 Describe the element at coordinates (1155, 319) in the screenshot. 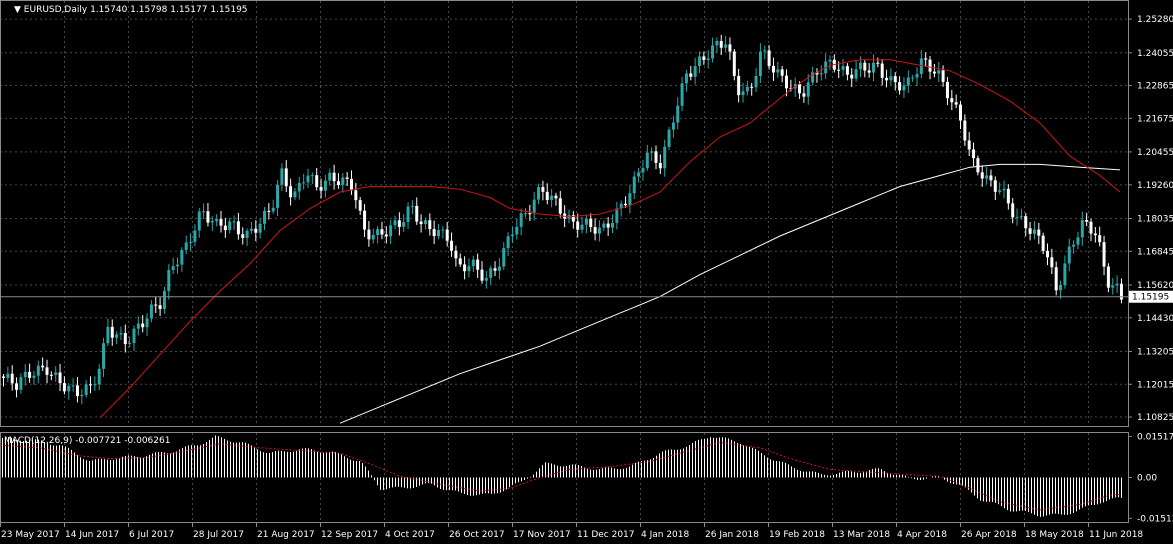

I see `price-tick-label: 1.14430` at that location.